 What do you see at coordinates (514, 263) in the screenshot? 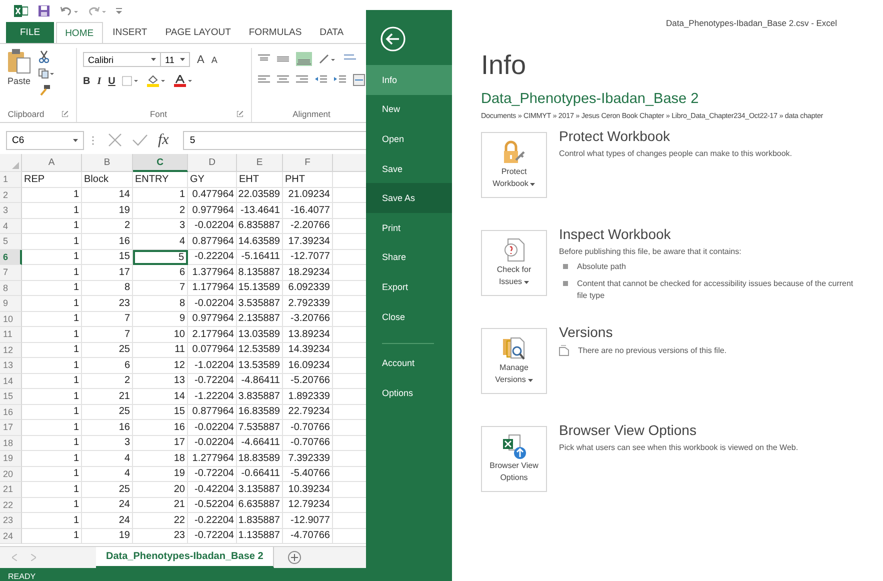
I see `section-button: Check for Issues` at bounding box center [514, 263].